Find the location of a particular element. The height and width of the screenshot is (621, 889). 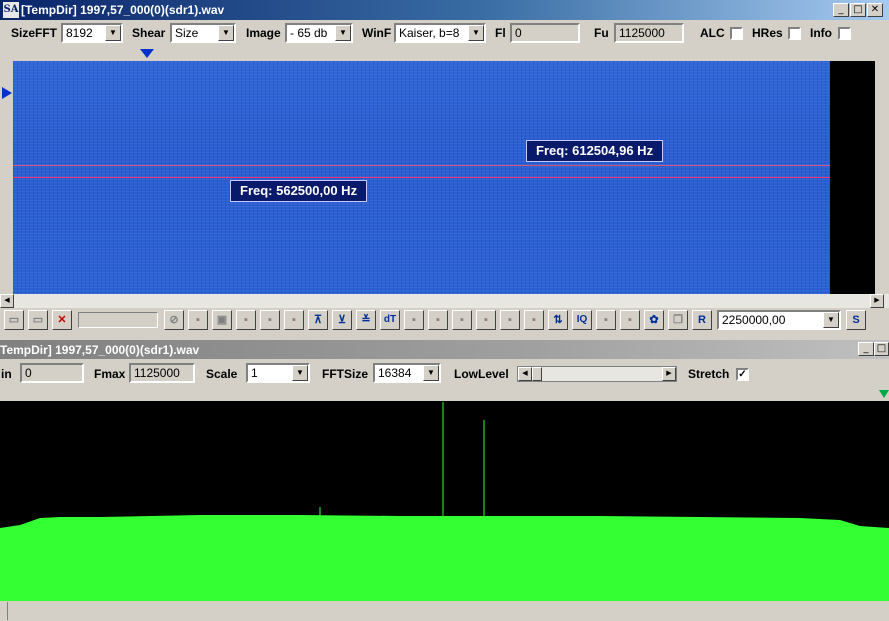

fmin-field: 0 is located at coordinates (52, 373).